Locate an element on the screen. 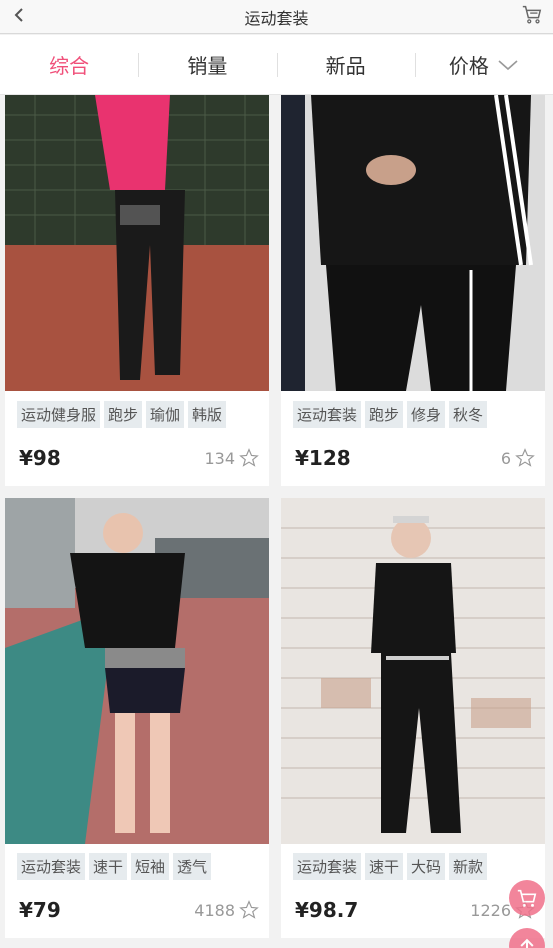 The width and height of the screenshot is (553, 948). tag: 修身 is located at coordinates (426, 414).